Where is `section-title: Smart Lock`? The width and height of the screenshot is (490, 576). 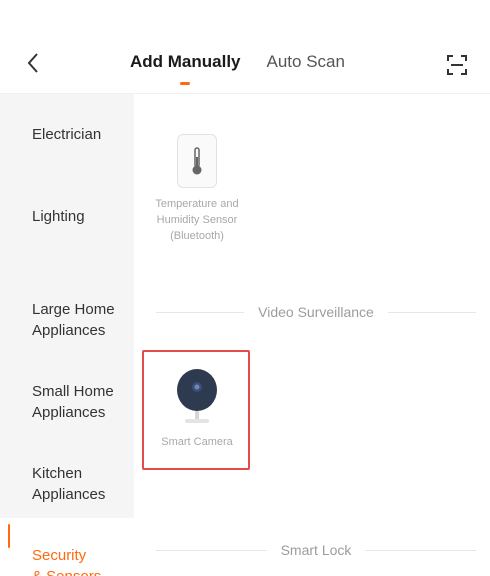
section-title: Smart Lock is located at coordinates (316, 550).